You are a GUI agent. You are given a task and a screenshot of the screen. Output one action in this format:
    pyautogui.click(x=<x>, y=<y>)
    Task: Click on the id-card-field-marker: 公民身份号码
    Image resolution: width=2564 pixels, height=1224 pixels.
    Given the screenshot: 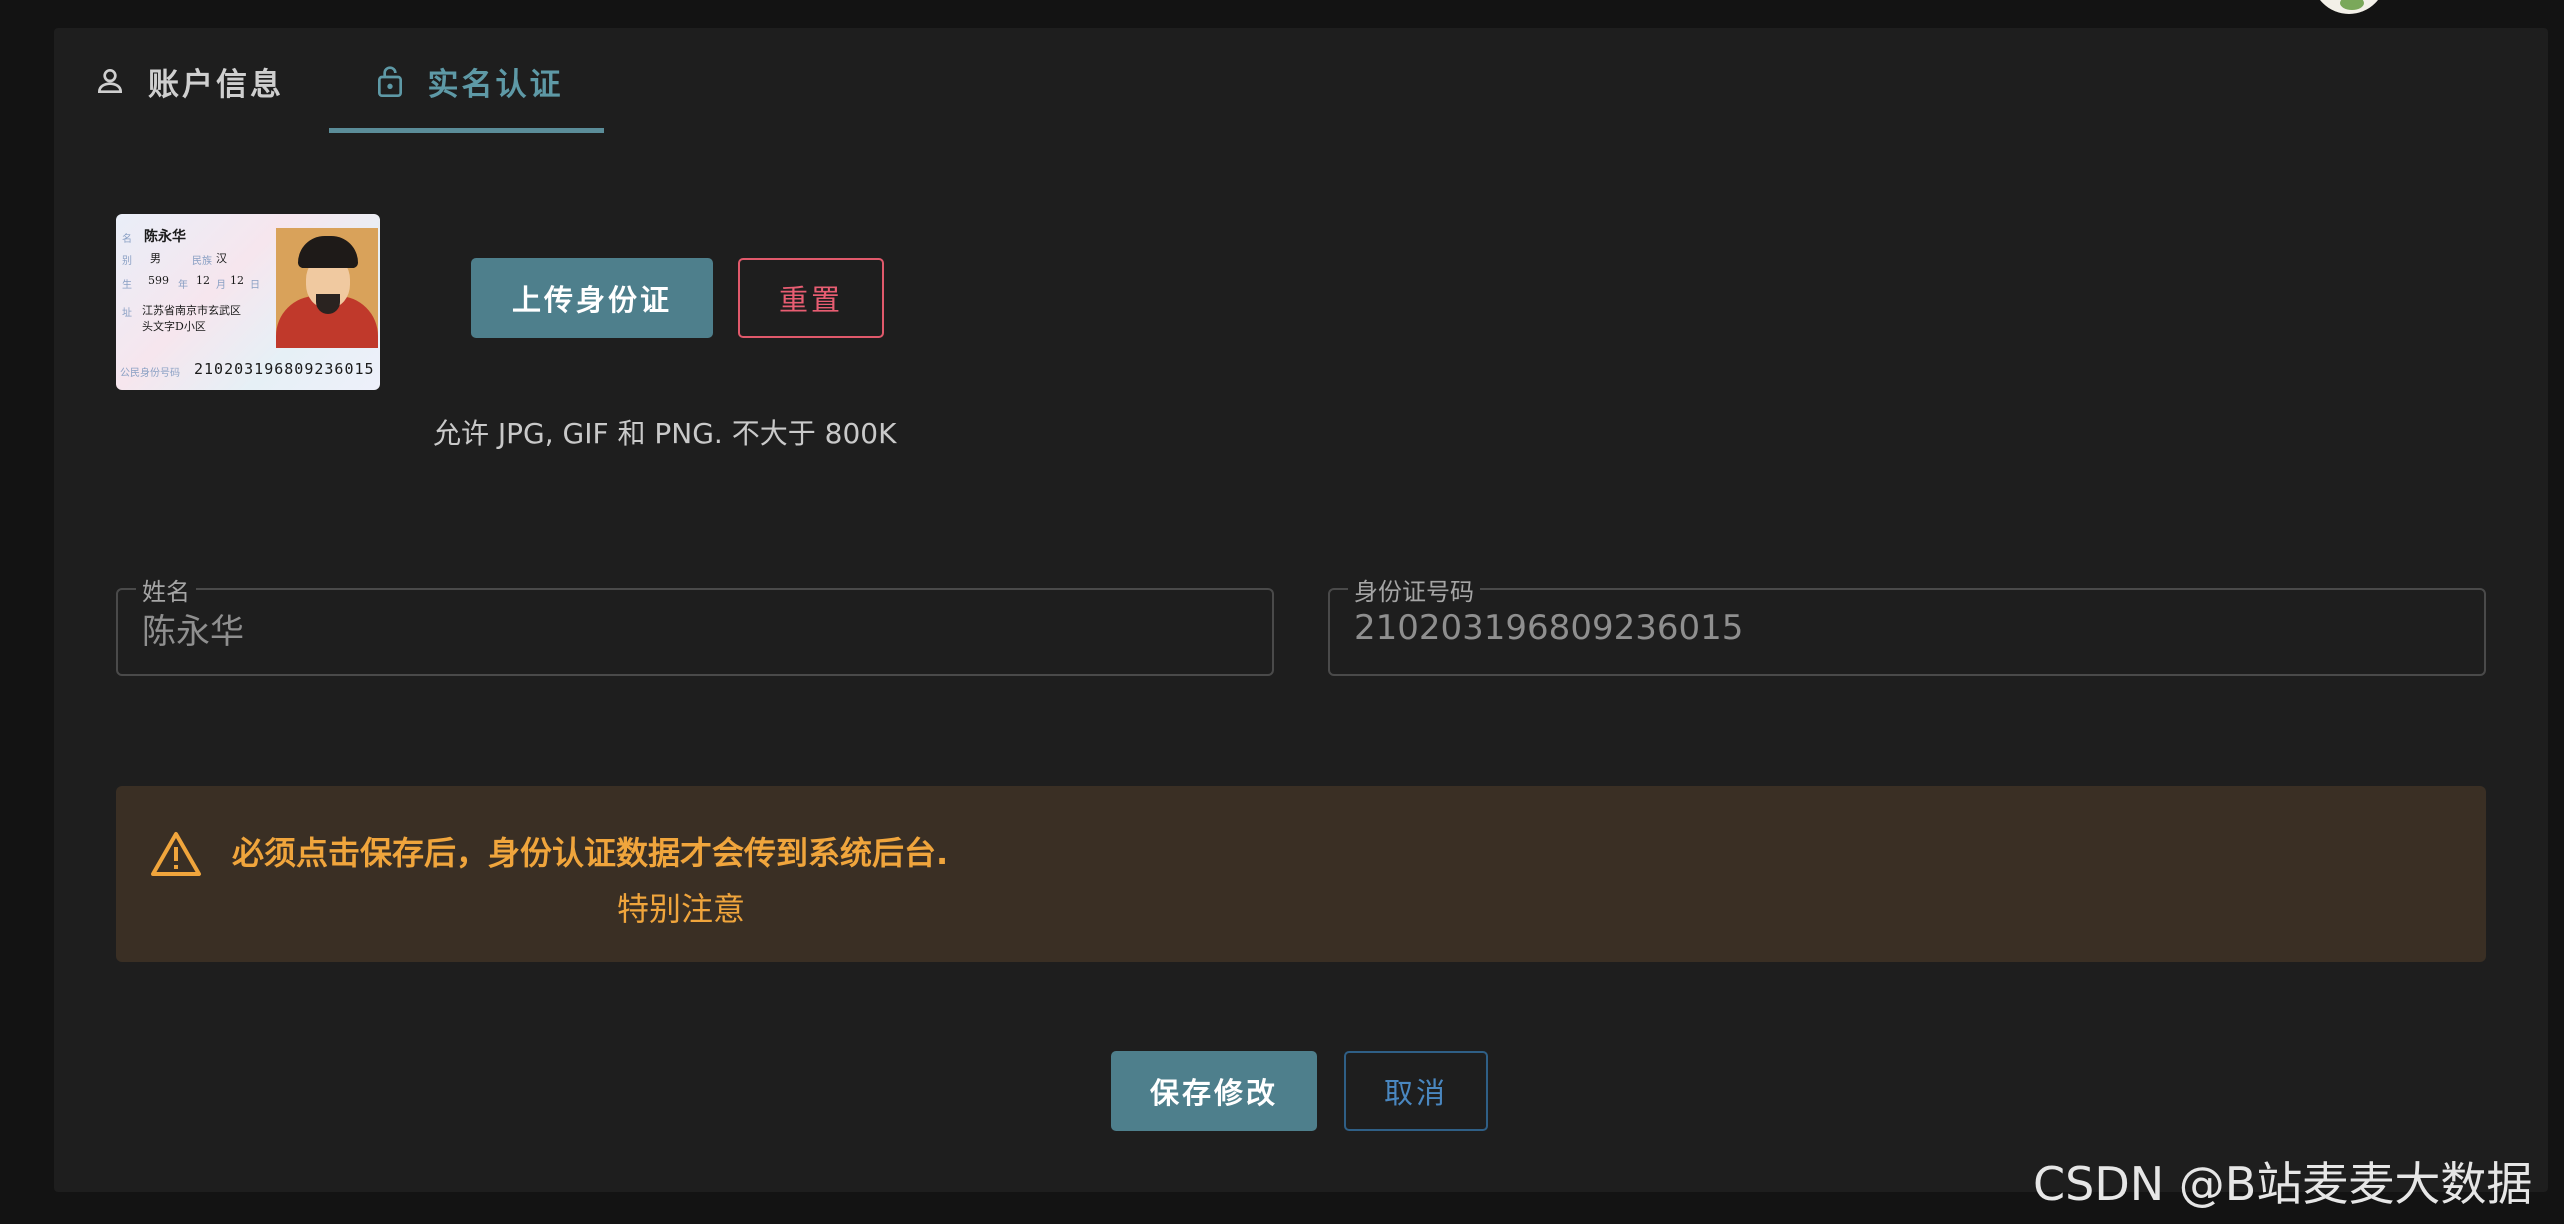 What is the action you would take?
    pyautogui.click(x=150, y=373)
    